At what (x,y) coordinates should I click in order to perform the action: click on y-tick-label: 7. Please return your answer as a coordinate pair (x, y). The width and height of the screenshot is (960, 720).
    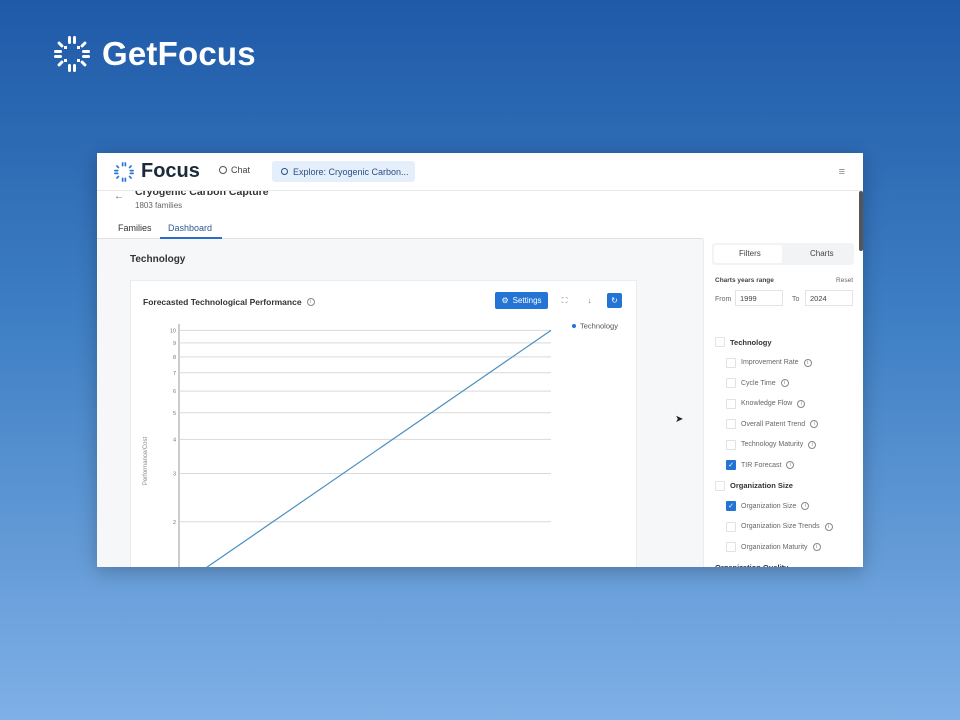
    Looking at the image, I should click on (174, 374).